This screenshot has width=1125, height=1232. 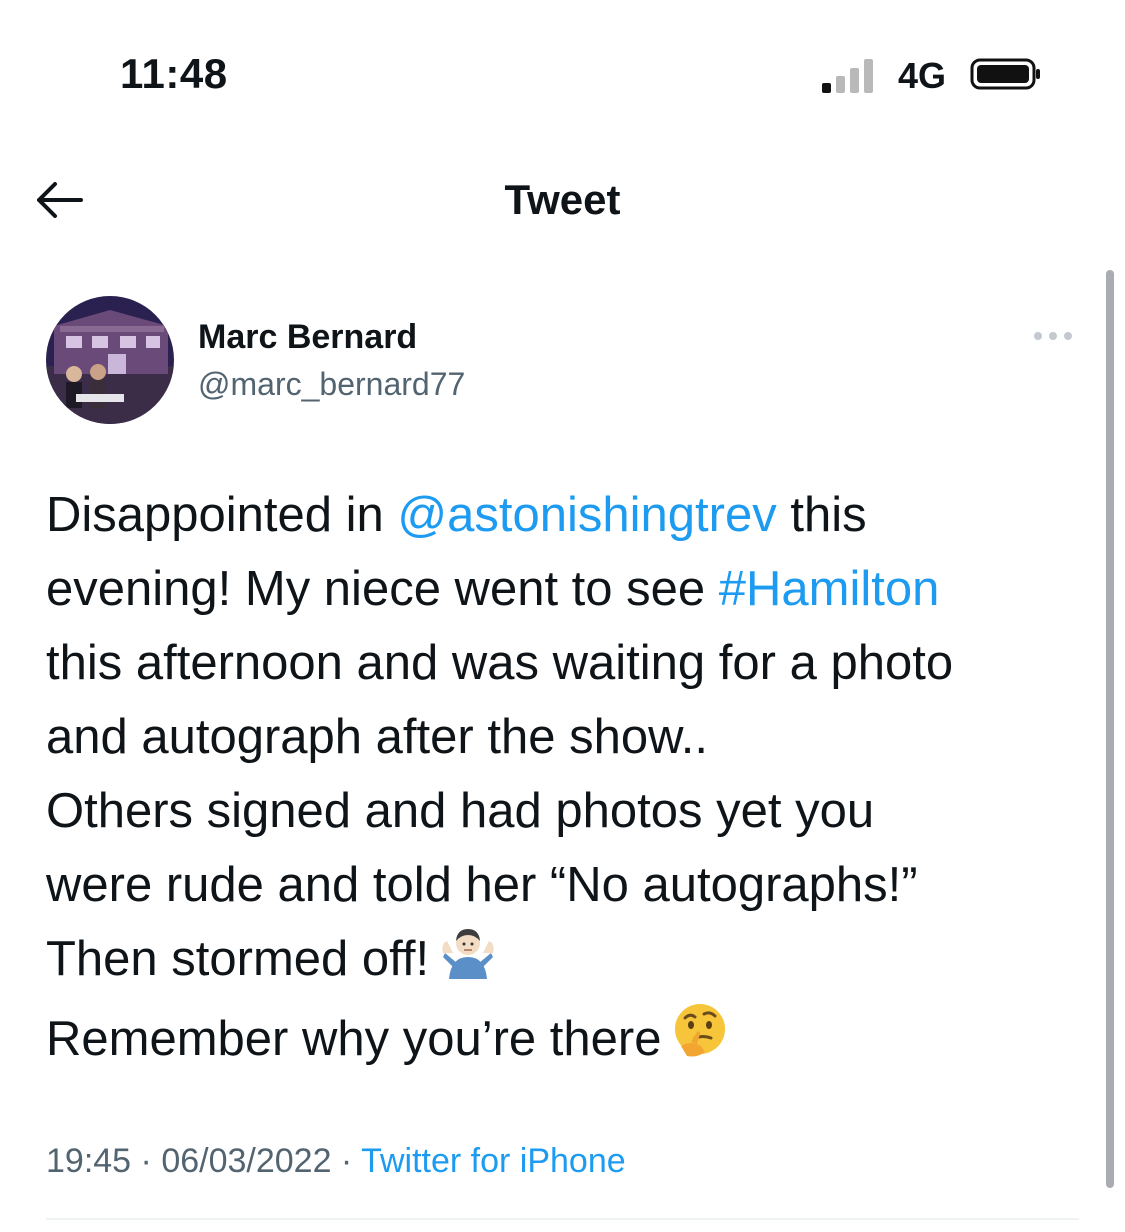 What do you see at coordinates (331, 384) in the screenshot?
I see `author-handle: @marc_bernard77` at bounding box center [331, 384].